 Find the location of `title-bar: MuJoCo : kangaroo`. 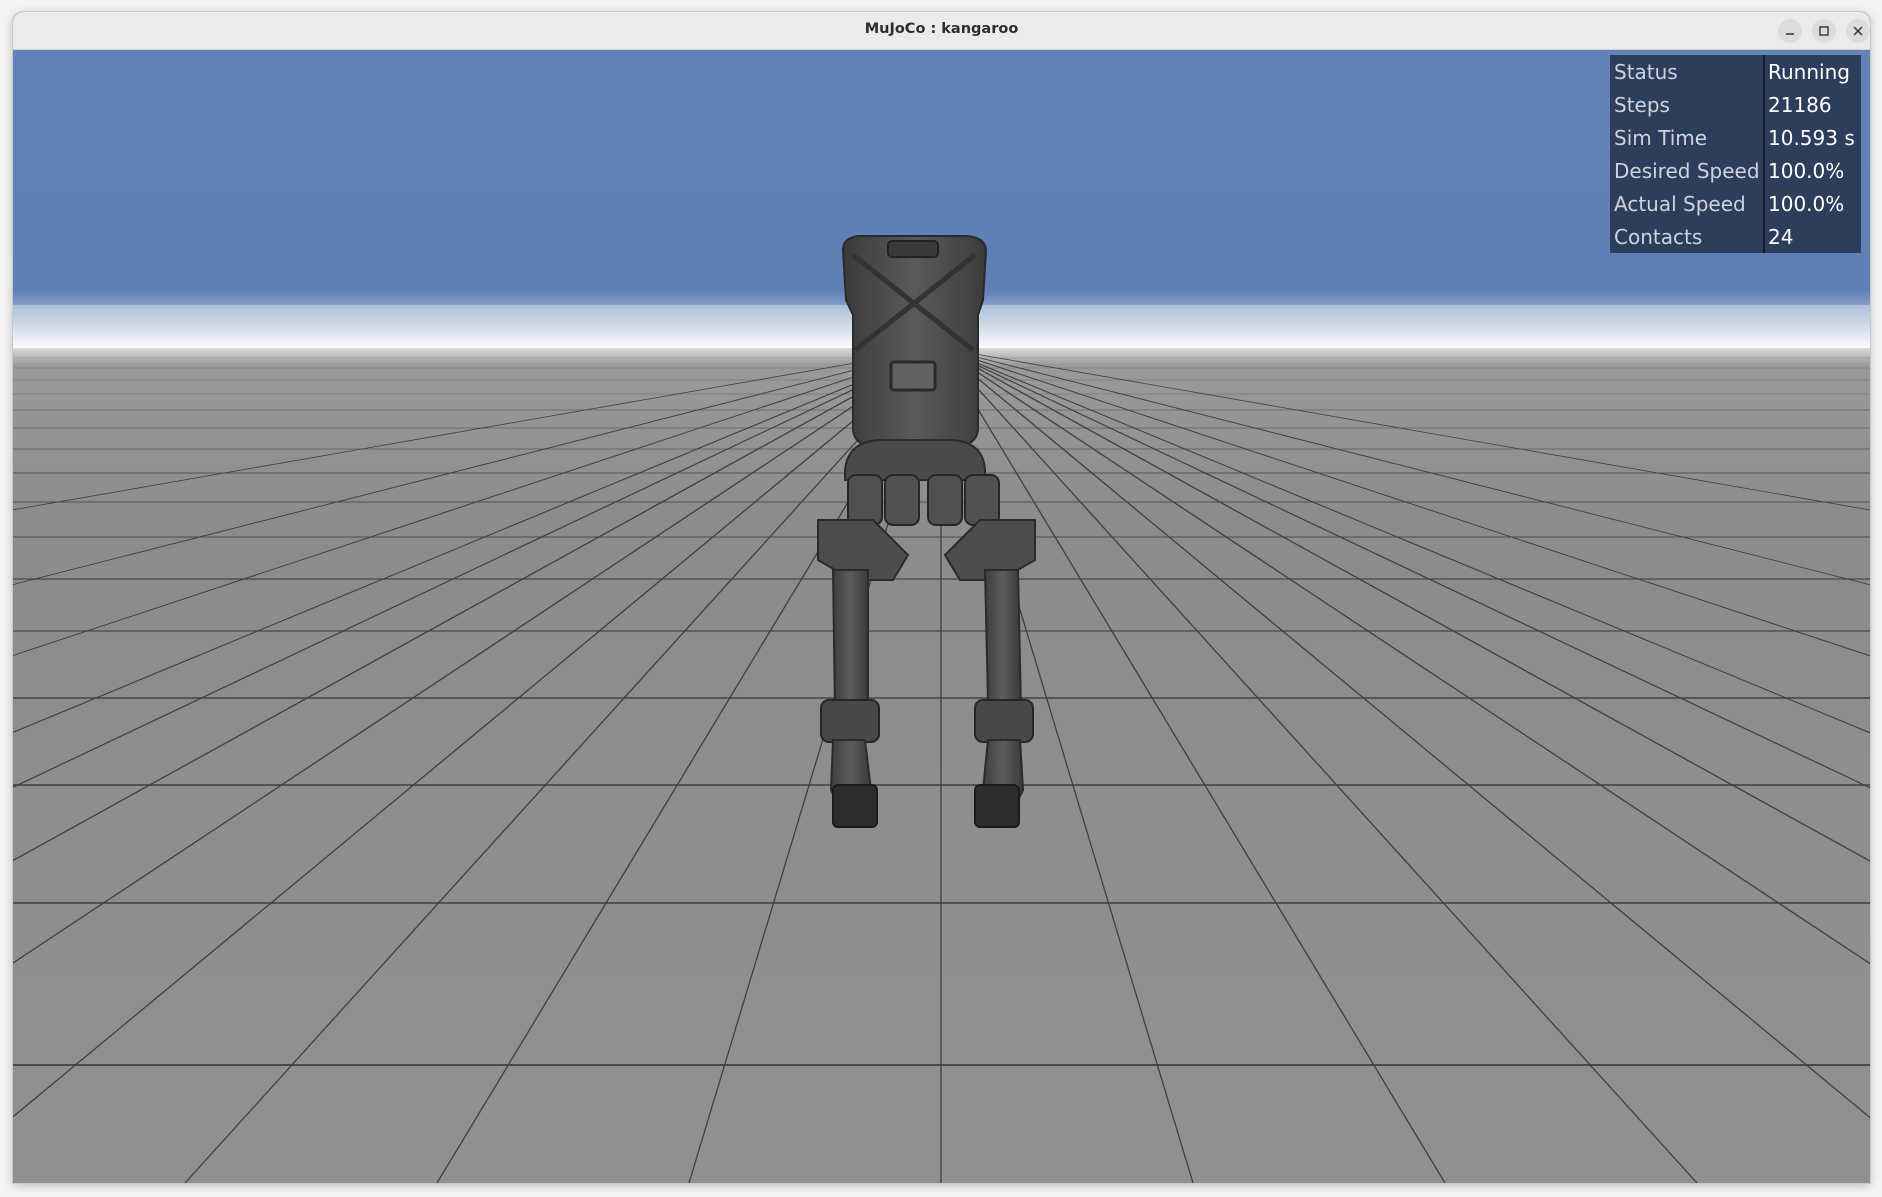

title-bar: MuJoCo : kangaroo is located at coordinates (941, 31).